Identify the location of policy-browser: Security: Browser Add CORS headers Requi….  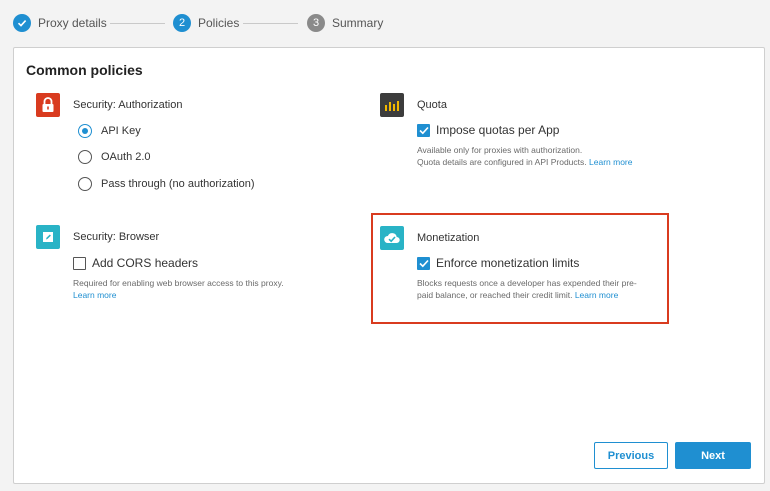
(186, 265).